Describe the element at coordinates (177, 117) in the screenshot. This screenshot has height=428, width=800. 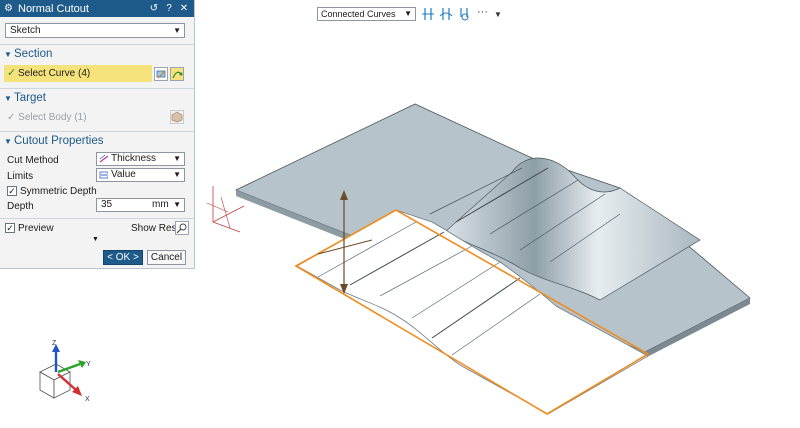
I see `solid-body-button` at that location.